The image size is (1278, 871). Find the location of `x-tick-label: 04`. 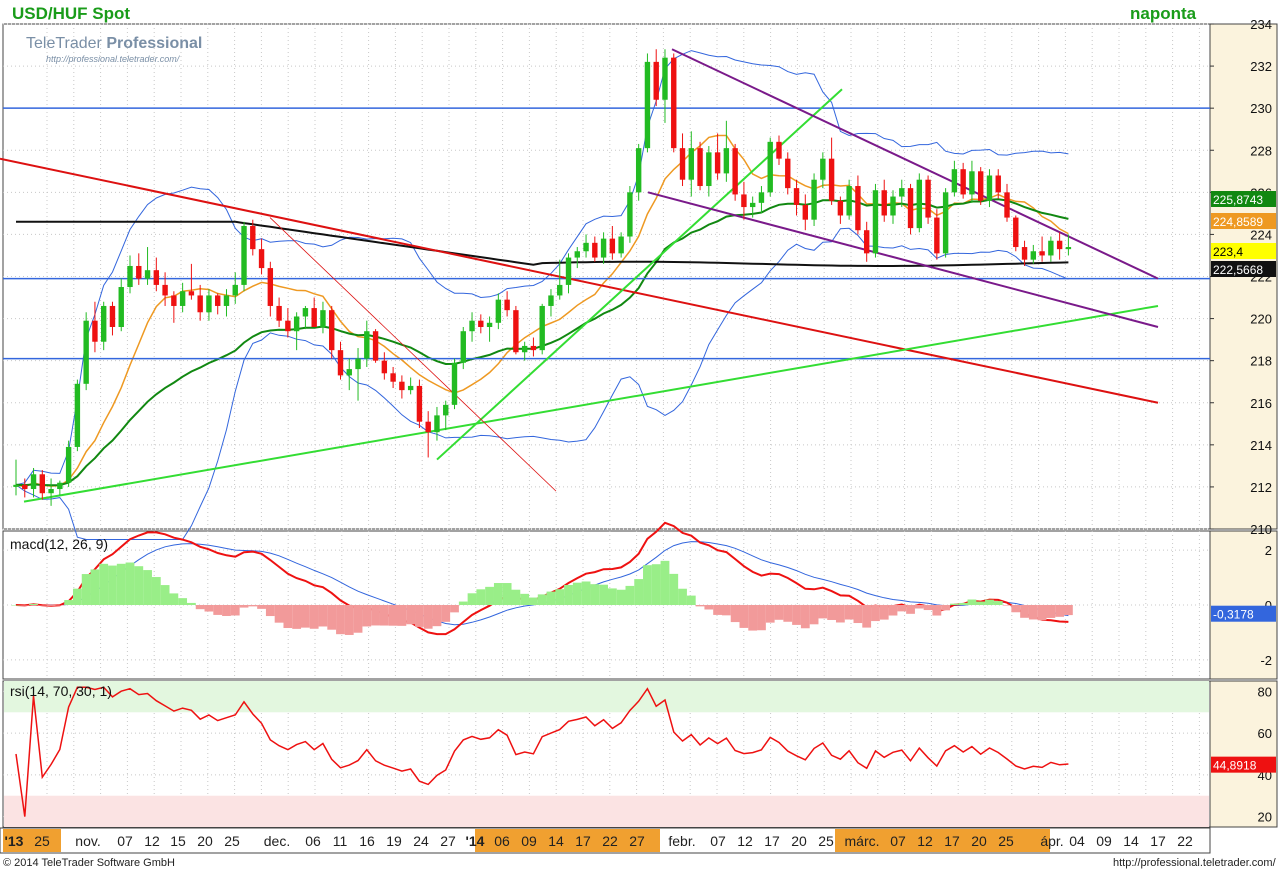

x-tick-label: 04 is located at coordinates (1077, 841).